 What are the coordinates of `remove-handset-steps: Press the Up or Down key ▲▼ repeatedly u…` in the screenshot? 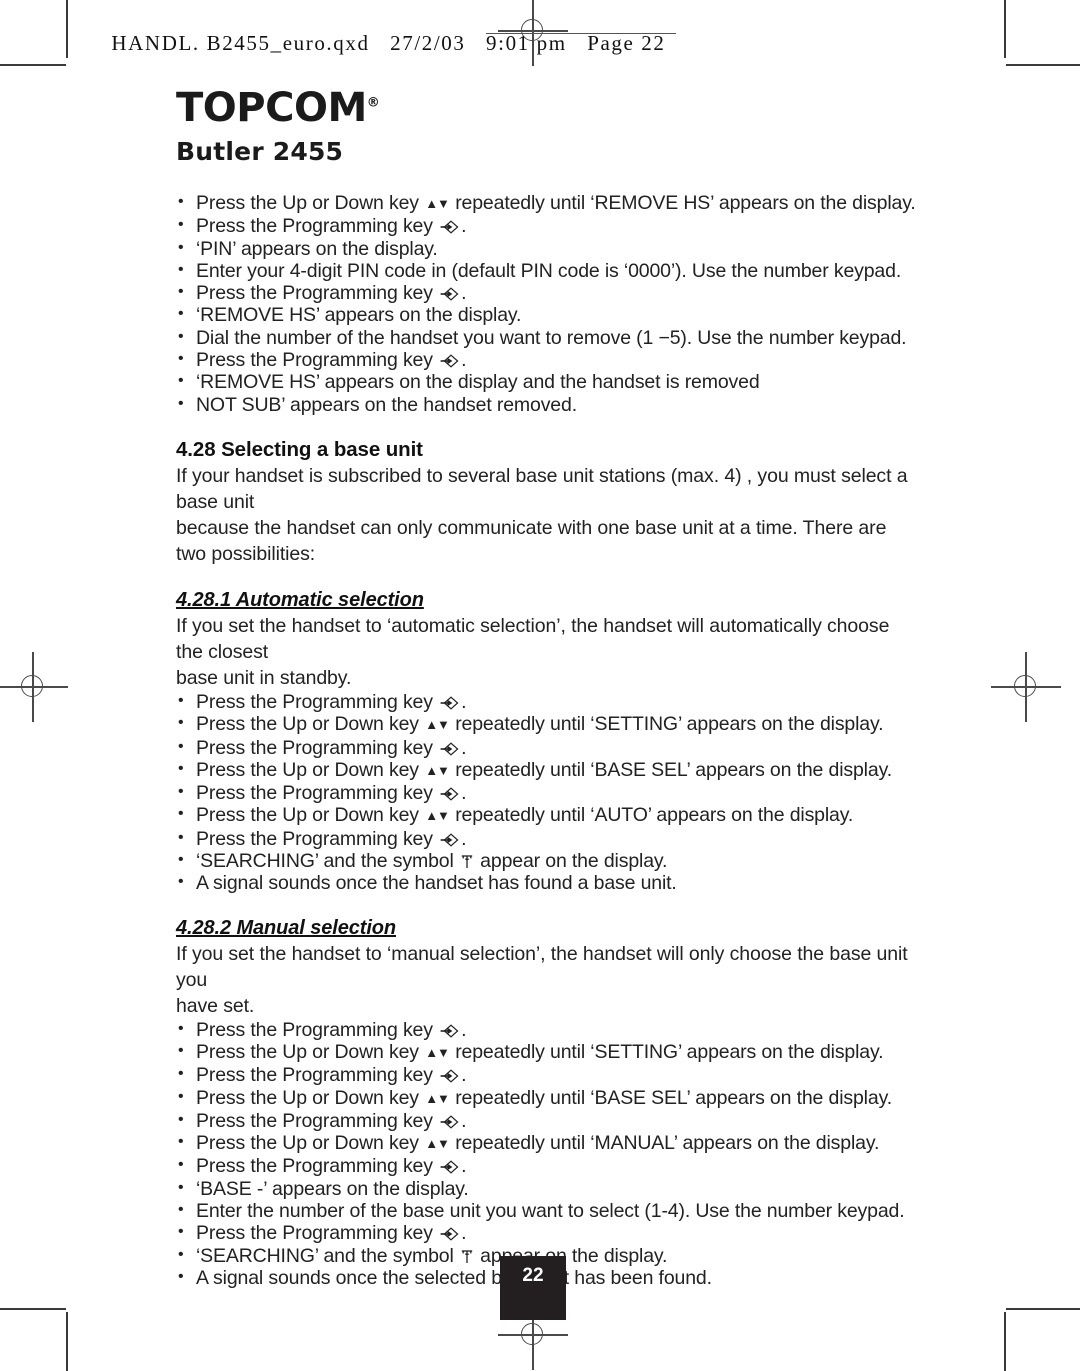 It's located at (546, 303).